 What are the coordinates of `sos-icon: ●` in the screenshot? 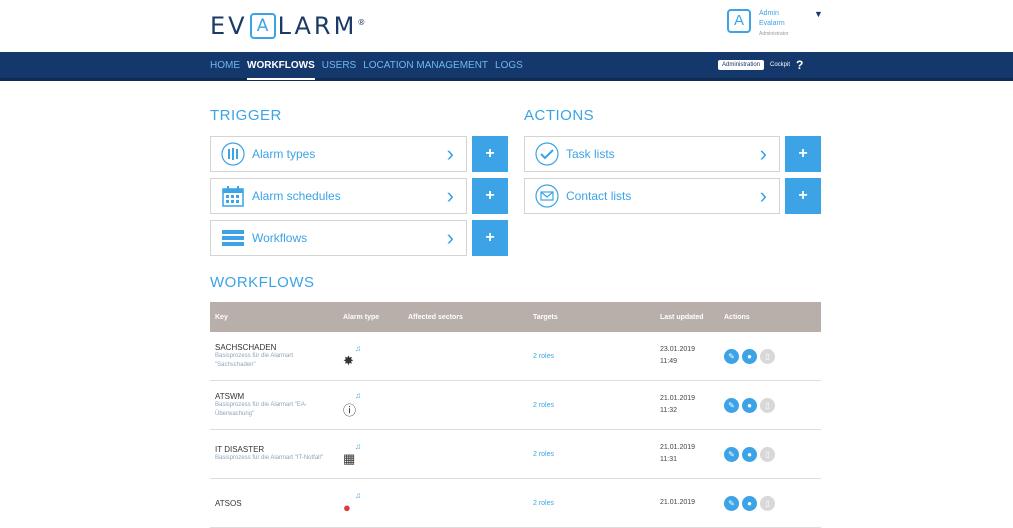 It's located at (347, 507).